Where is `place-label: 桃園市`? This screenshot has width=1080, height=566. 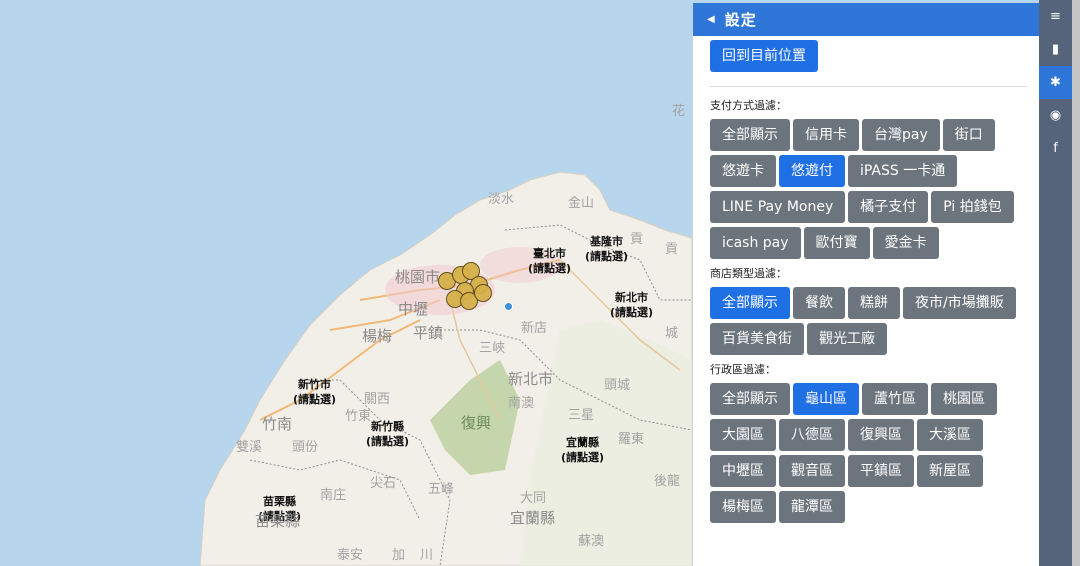 place-label: 桃園市 is located at coordinates (418, 277).